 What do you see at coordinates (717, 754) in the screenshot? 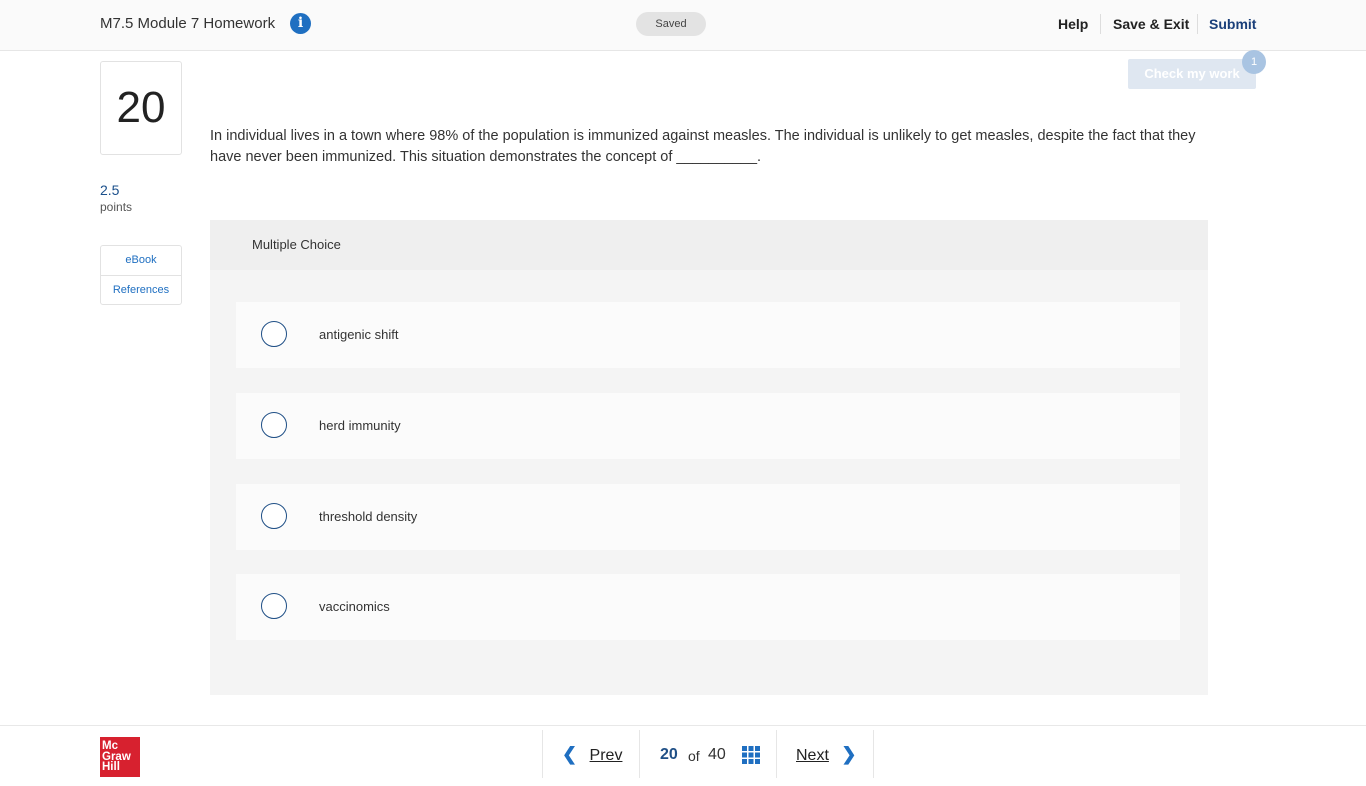
I see `total-pages: 40` at bounding box center [717, 754].